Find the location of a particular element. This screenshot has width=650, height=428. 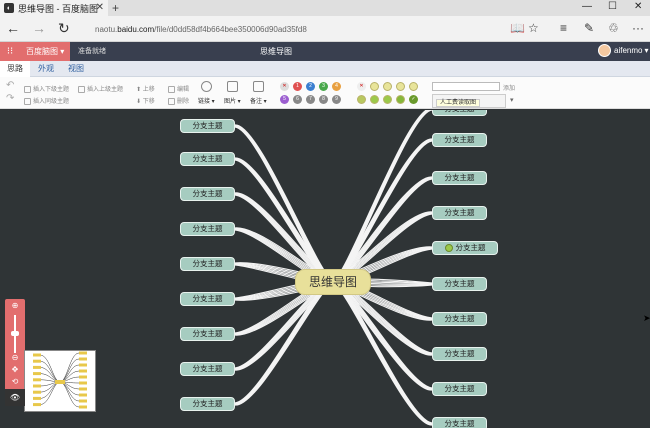

priority-6: 6 is located at coordinates (297, 99).